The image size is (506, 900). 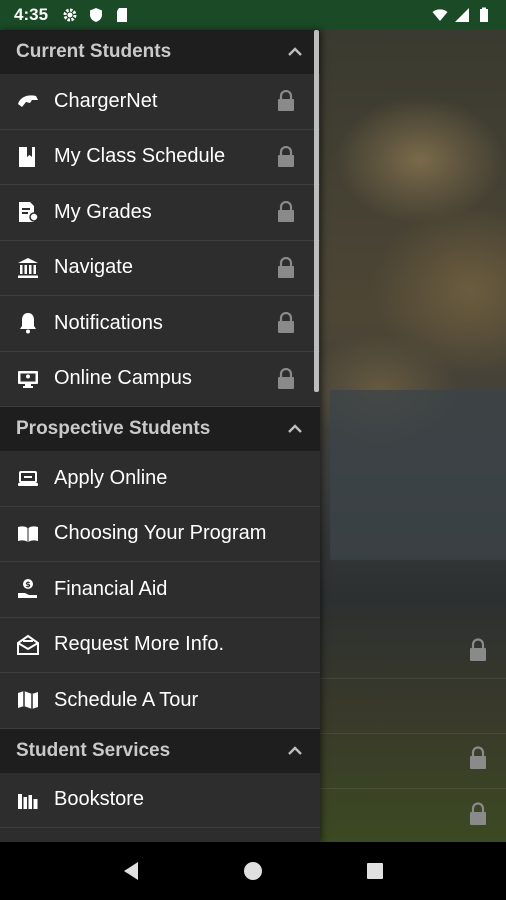 I want to click on section-header-current-students: Current Students, so click(x=160, y=52).